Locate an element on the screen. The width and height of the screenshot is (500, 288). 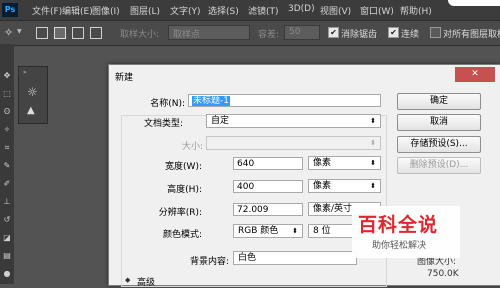
doc-type-select: 自定 ⬍ is located at coordinates (293, 121).